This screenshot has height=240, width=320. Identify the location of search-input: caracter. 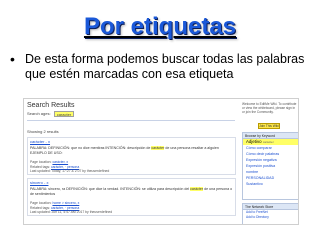
(64, 114).